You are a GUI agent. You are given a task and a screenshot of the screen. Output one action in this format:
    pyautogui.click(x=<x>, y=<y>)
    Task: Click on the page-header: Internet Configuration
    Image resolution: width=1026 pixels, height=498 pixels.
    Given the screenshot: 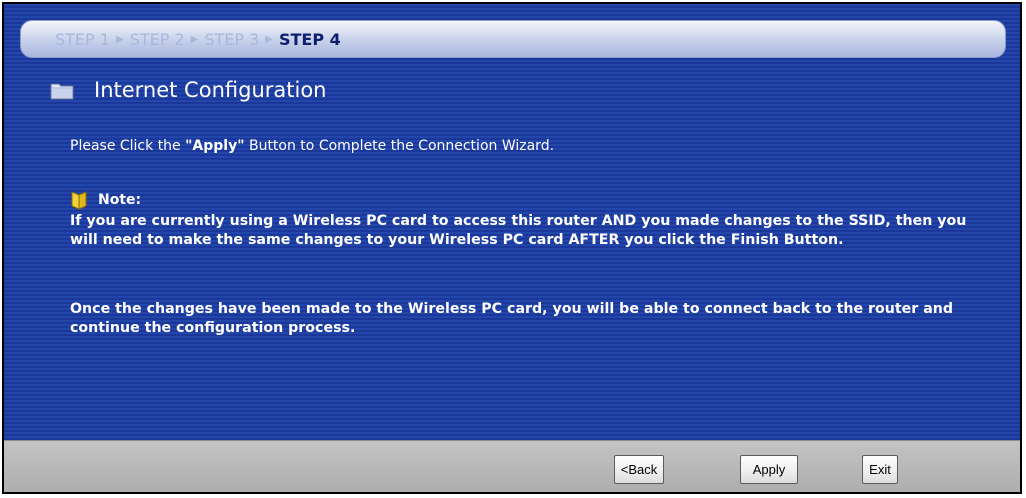 What is the action you would take?
    pyautogui.click(x=188, y=90)
    